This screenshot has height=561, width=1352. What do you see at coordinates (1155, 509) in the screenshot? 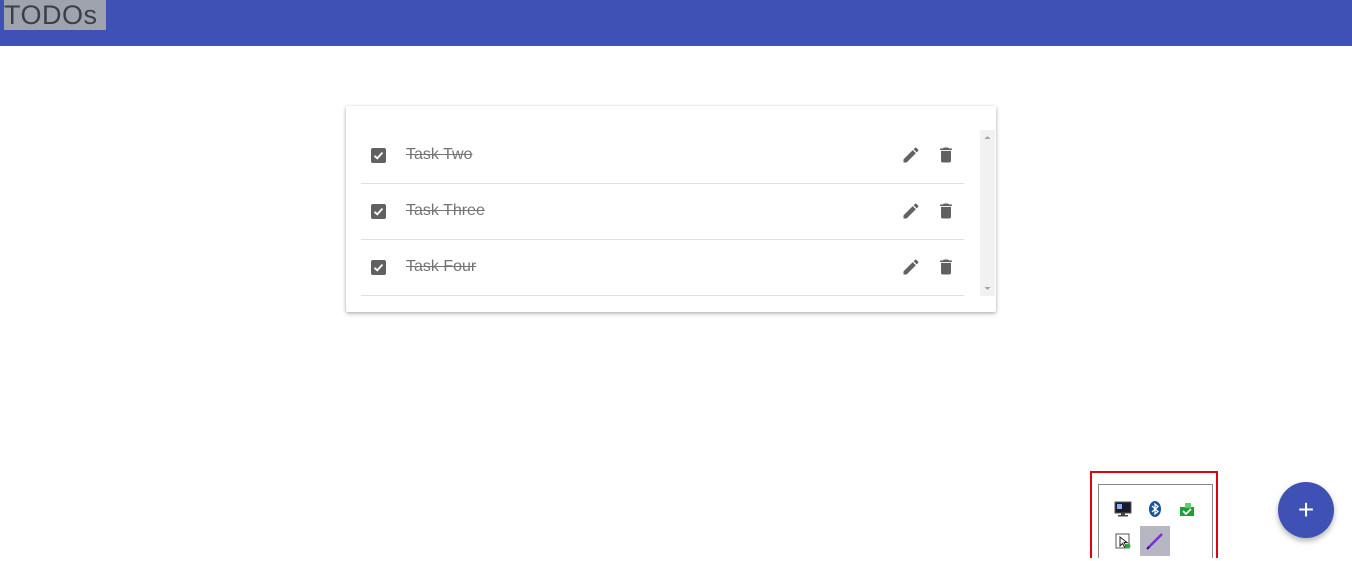
I see `bluetooth-icon` at bounding box center [1155, 509].